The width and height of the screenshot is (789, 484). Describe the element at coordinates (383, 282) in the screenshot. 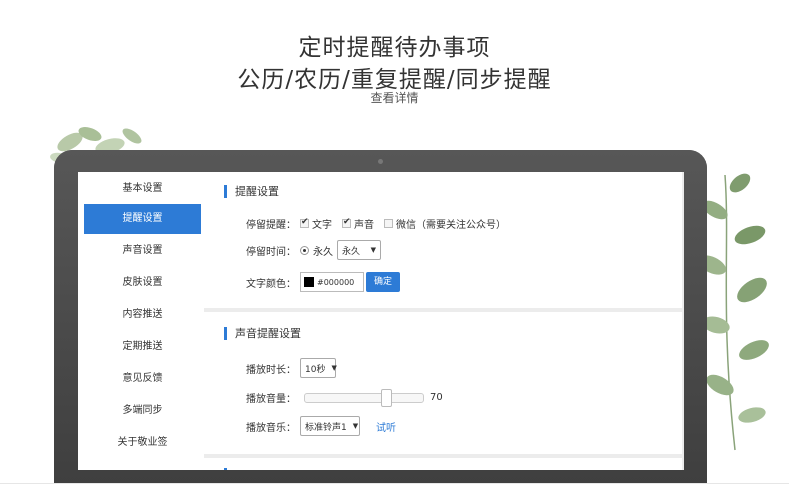

I see `confirm-button: 确定` at that location.